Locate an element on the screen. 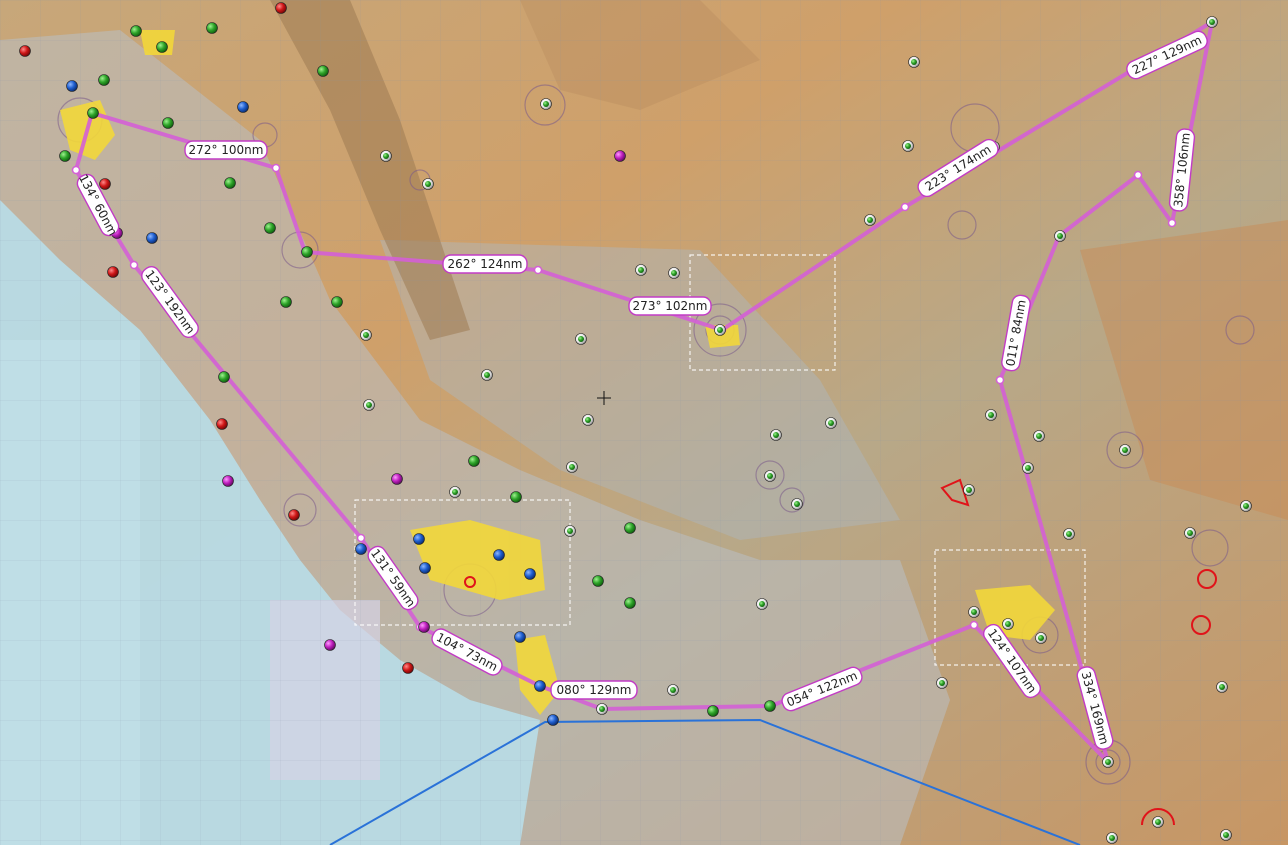  route-leg-label: 273° 102nm is located at coordinates (670, 306).